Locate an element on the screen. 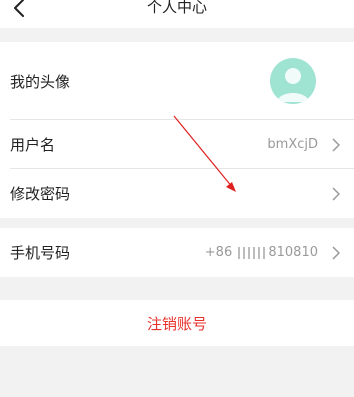 The width and height of the screenshot is (354, 397). avatar-label: 我的头像 is located at coordinates (40, 81).